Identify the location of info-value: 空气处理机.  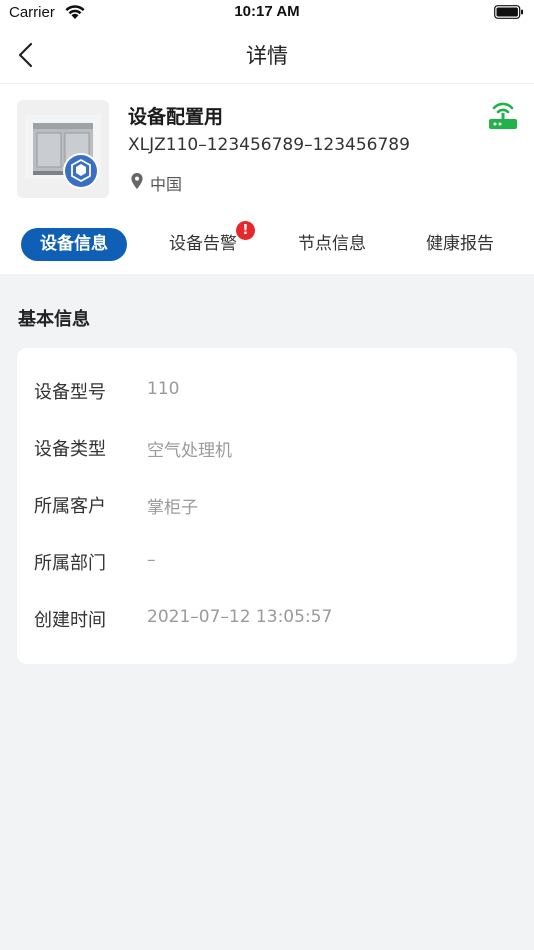
(189, 451).